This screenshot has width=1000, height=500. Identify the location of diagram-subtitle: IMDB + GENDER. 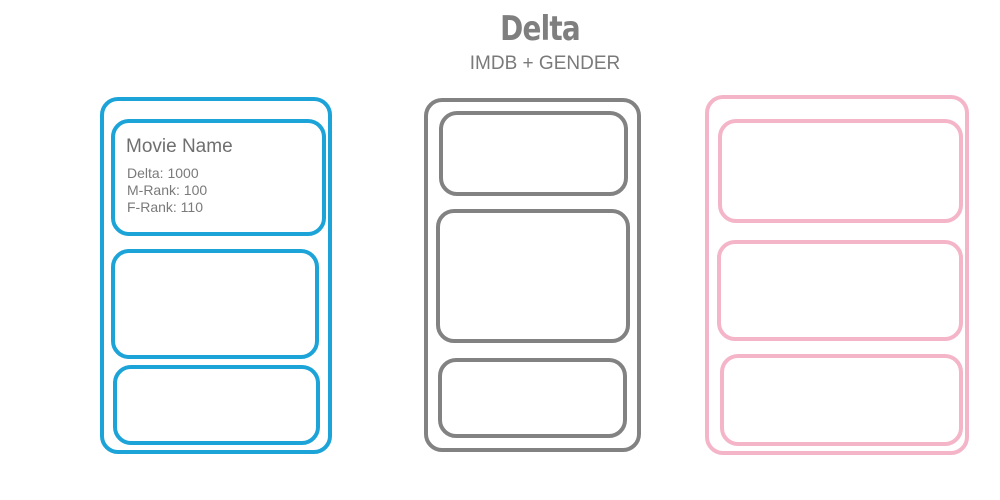
(545, 63).